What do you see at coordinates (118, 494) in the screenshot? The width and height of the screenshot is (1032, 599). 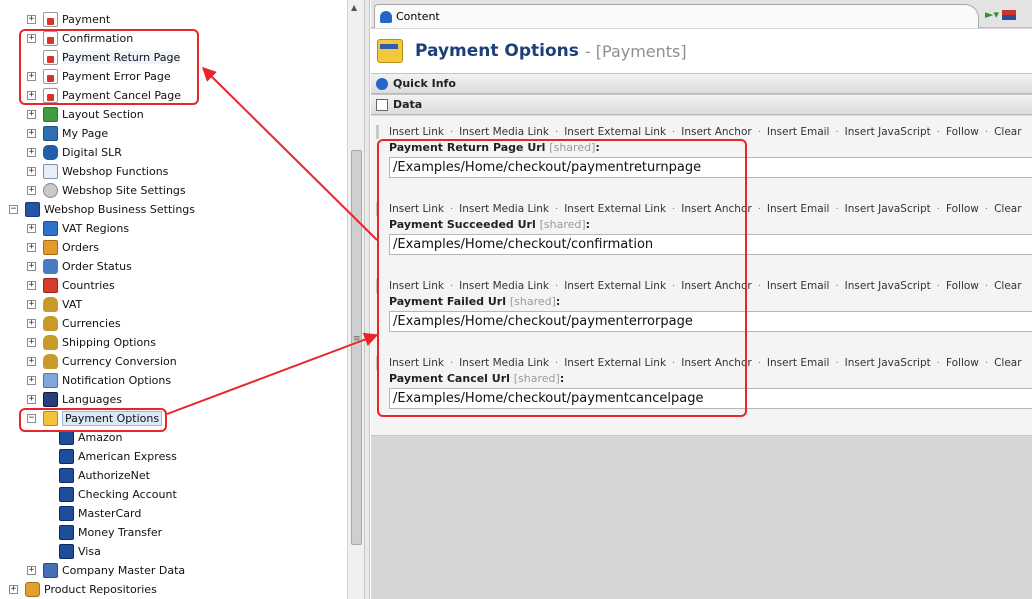 I see `tree-node-checking-account: Checking Account` at bounding box center [118, 494].